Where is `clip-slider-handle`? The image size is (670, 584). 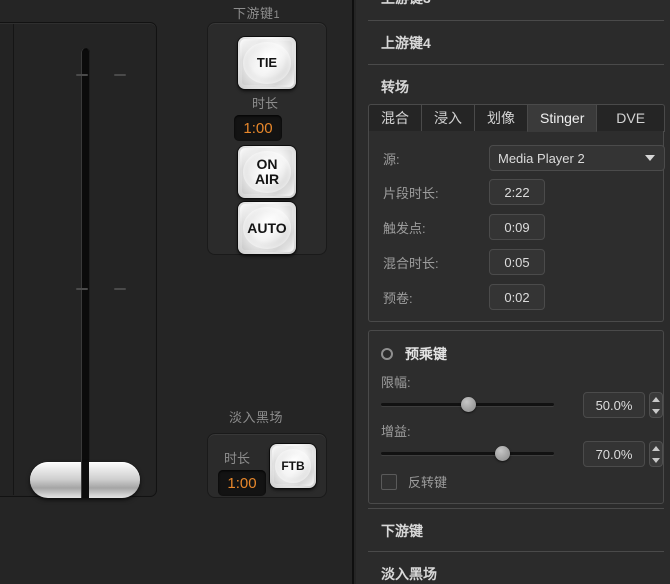 clip-slider-handle is located at coordinates (468, 404).